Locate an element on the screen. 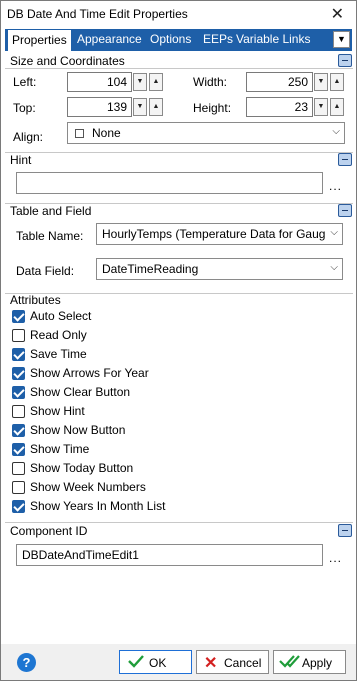 The width and height of the screenshot is (357, 681). checkbox-label: Show Time is located at coordinates (59, 449).